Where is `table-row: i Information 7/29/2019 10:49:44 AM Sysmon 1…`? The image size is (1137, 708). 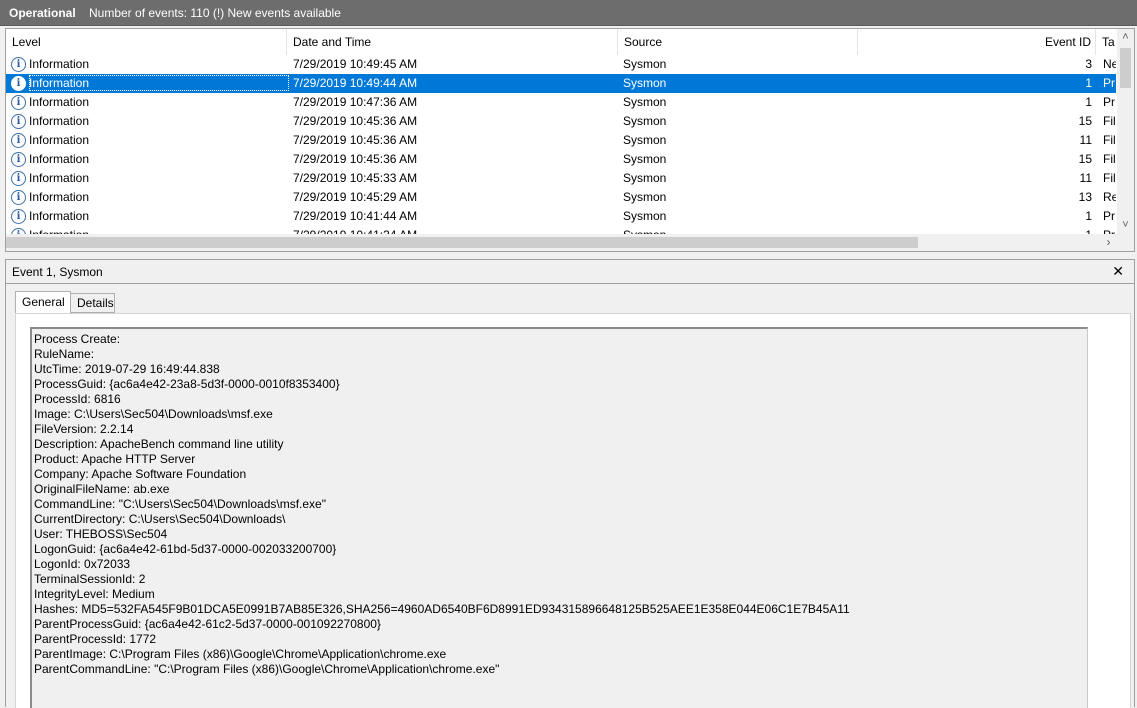 table-row: i Information 7/29/2019 10:49:44 AM Sysmon 1… is located at coordinates (561, 83).